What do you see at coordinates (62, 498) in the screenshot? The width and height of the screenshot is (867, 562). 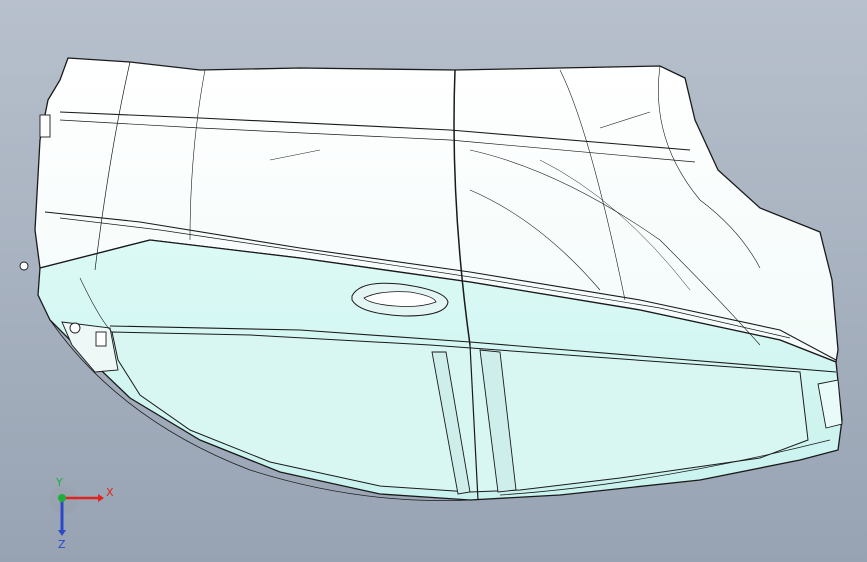 I see `y-axis-dot` at bounding box center [62, 498].